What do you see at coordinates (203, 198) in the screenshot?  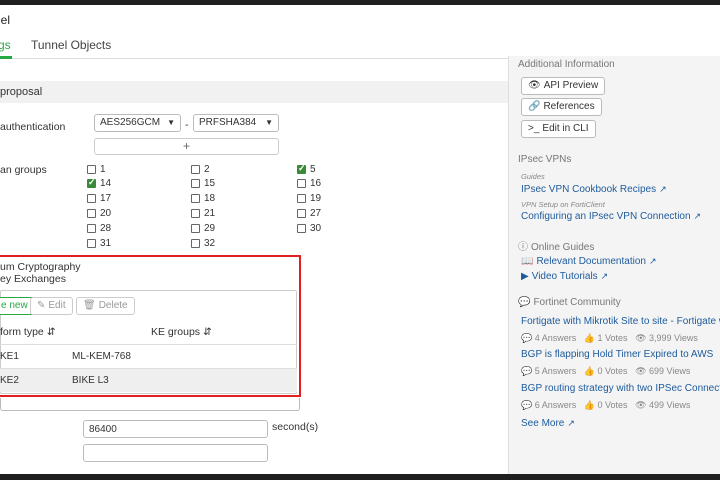 I see `dh-group-checkbox: 18` at bounding box center [203, 198].